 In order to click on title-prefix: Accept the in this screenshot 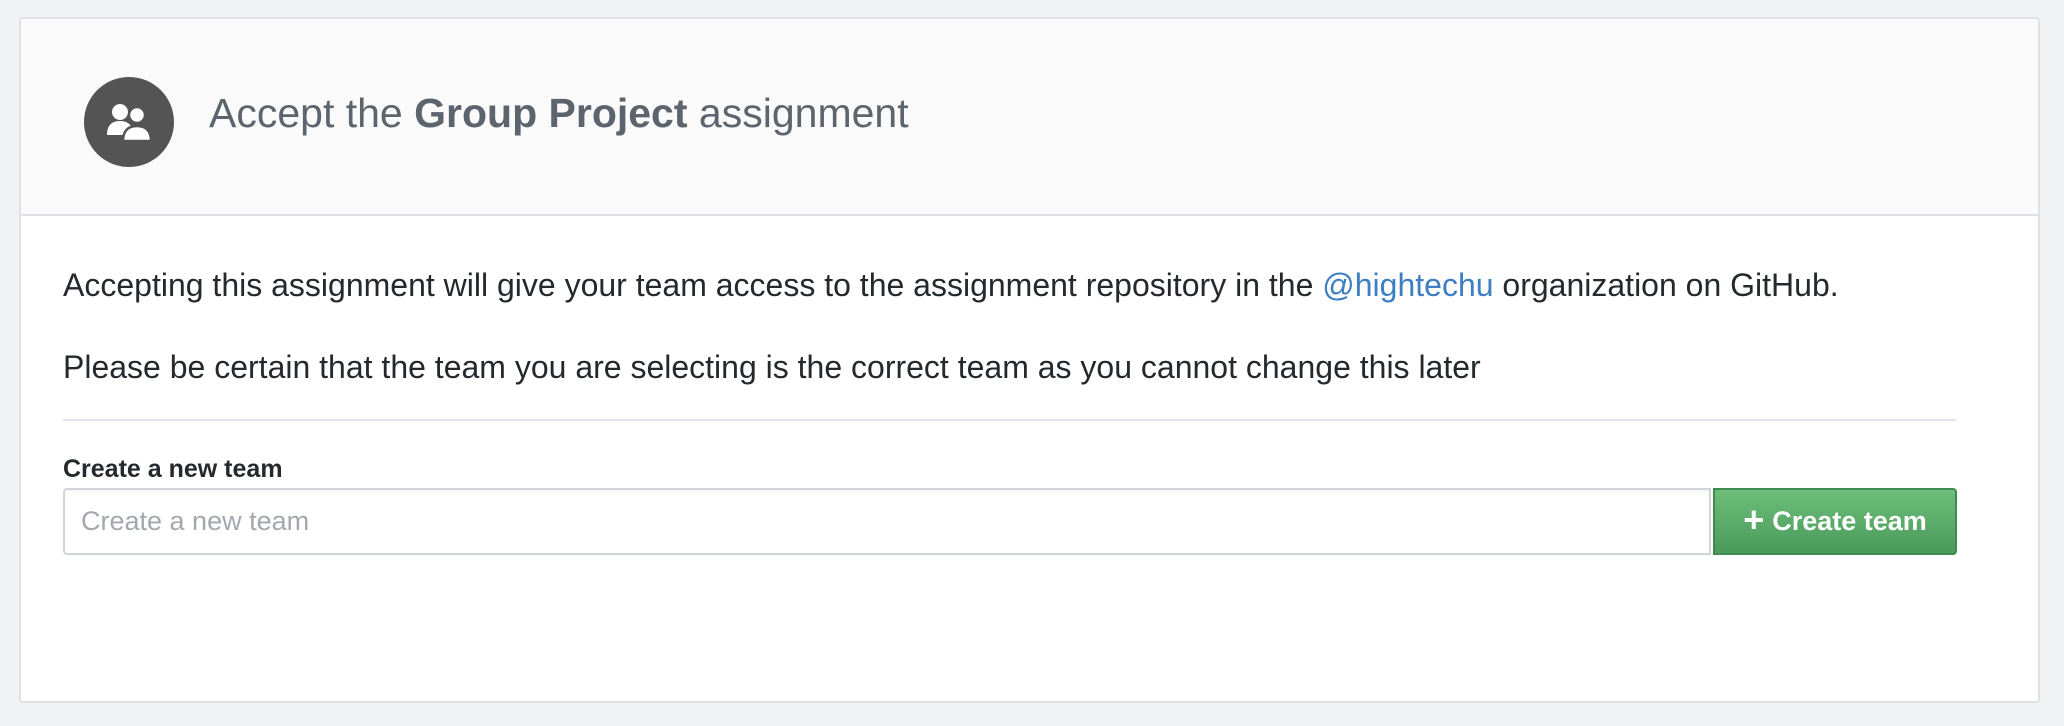, I will do `click(306, 113)`.